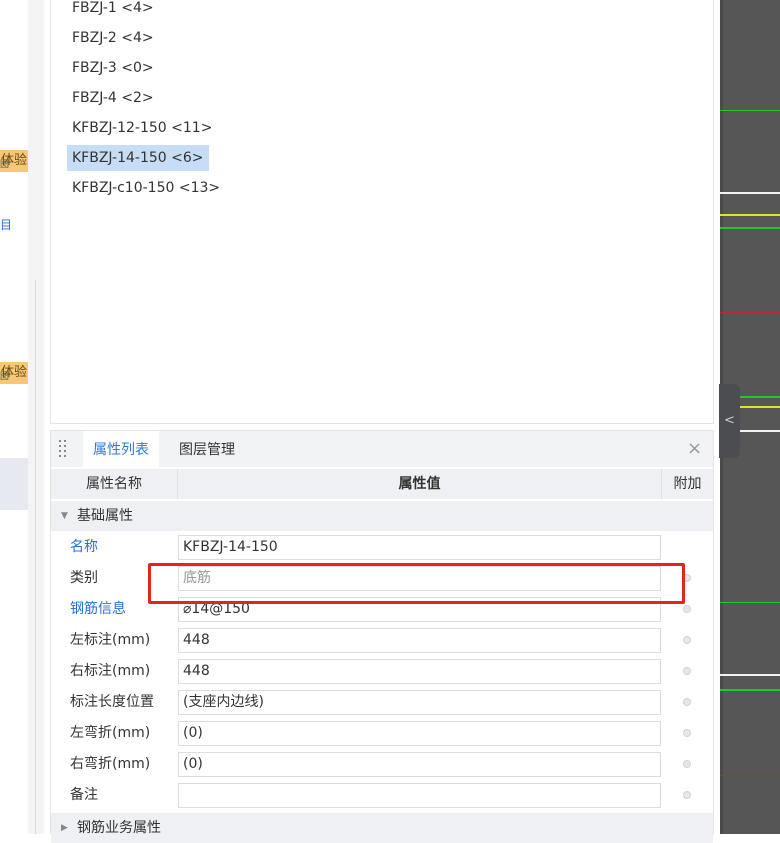 The height and width of the screenshot is (843, 780). What do you see at coordinates (64, 516) in the screenshot?
I see `collapse-arrow-icon: ▼` at bounding box center [64, 516].